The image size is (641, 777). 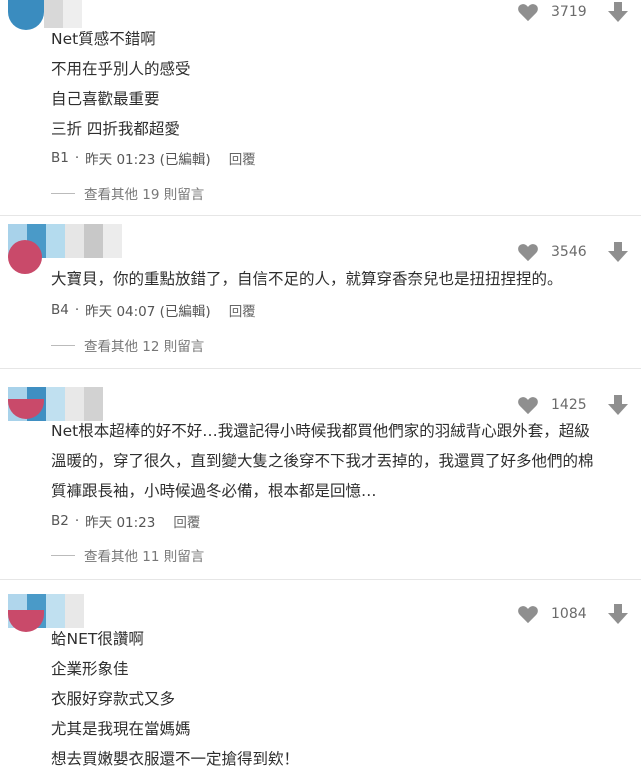 I want to click on comment-text: Net質感不錯啊 不用在乎別人的感受 自己喜歡最重要 三折 四折我都超愛, so click(x=121, y=84).